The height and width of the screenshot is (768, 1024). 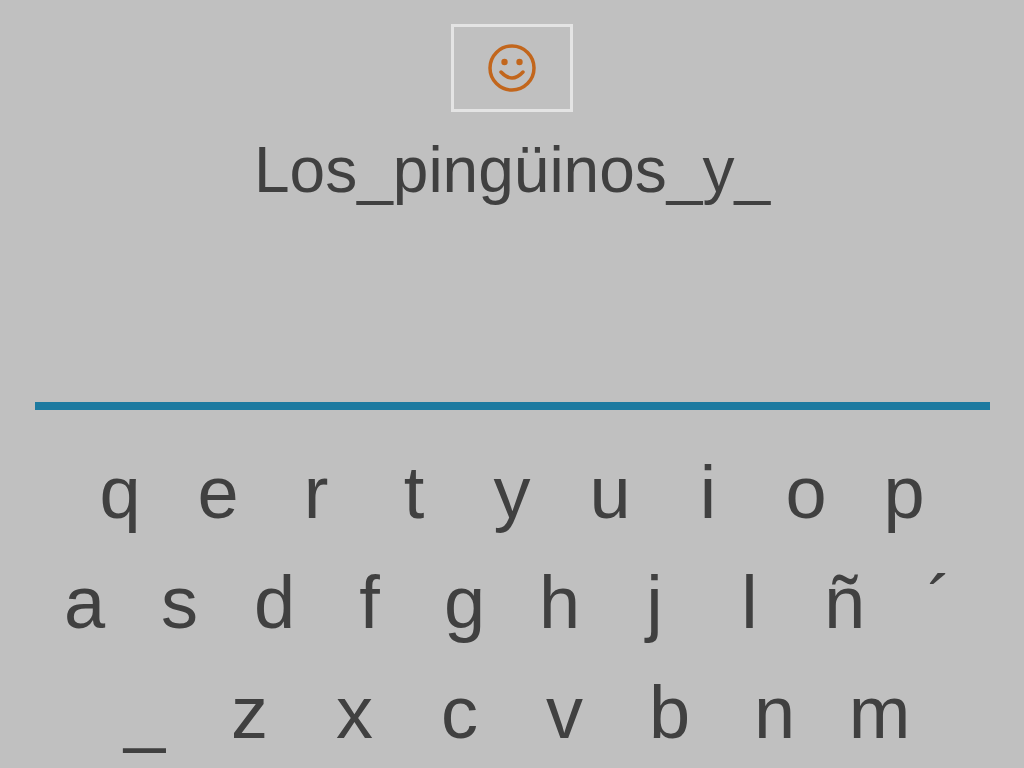 I want to click on letter-key: y, so click(x=512, y=493).